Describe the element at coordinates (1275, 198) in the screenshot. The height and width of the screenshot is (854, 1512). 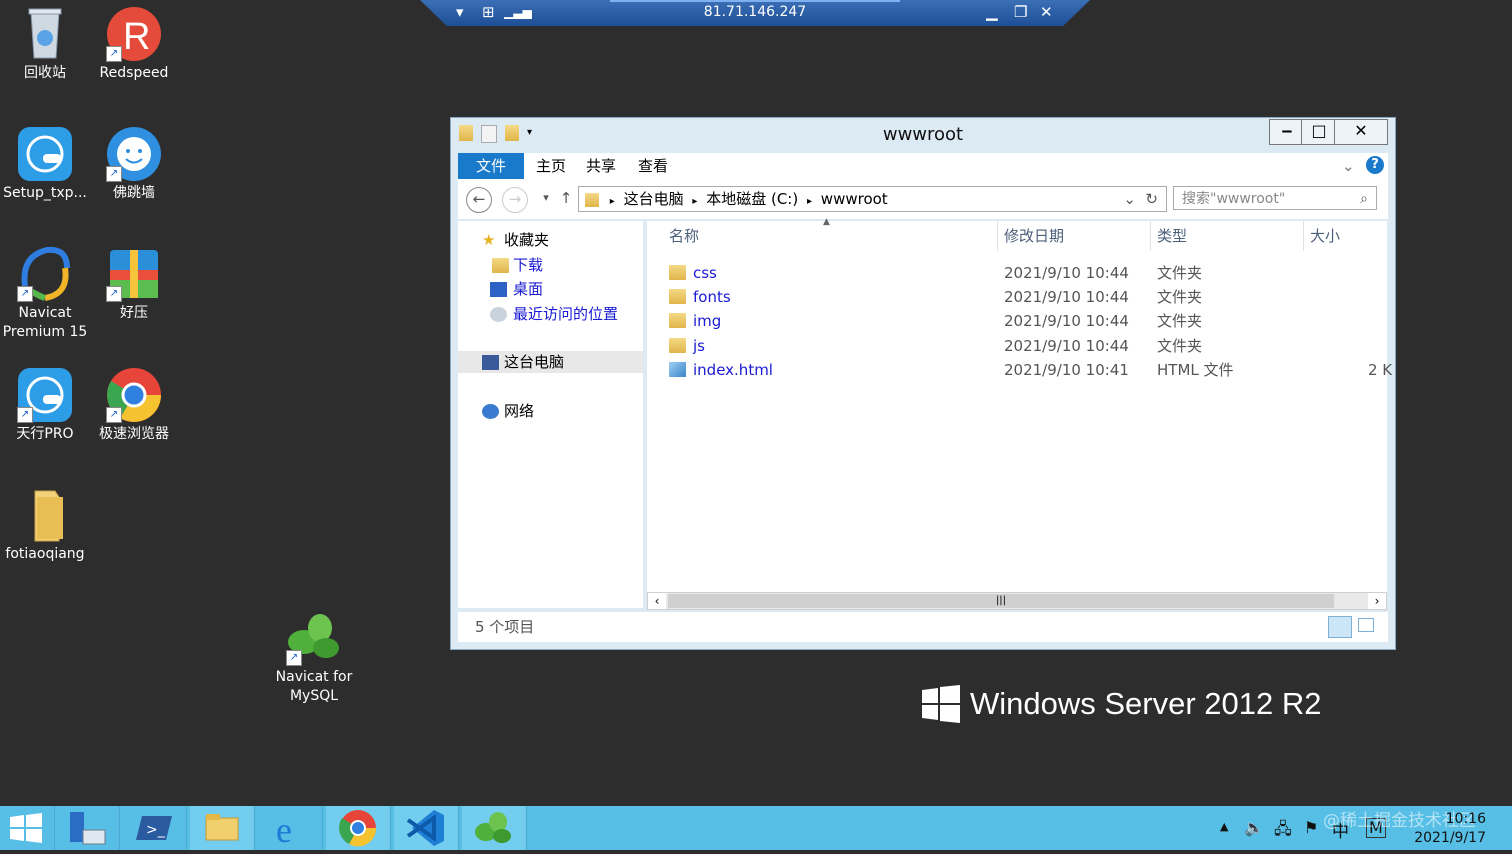
I see `search-input: 搜索"wwwroot" ⌕` at that location.